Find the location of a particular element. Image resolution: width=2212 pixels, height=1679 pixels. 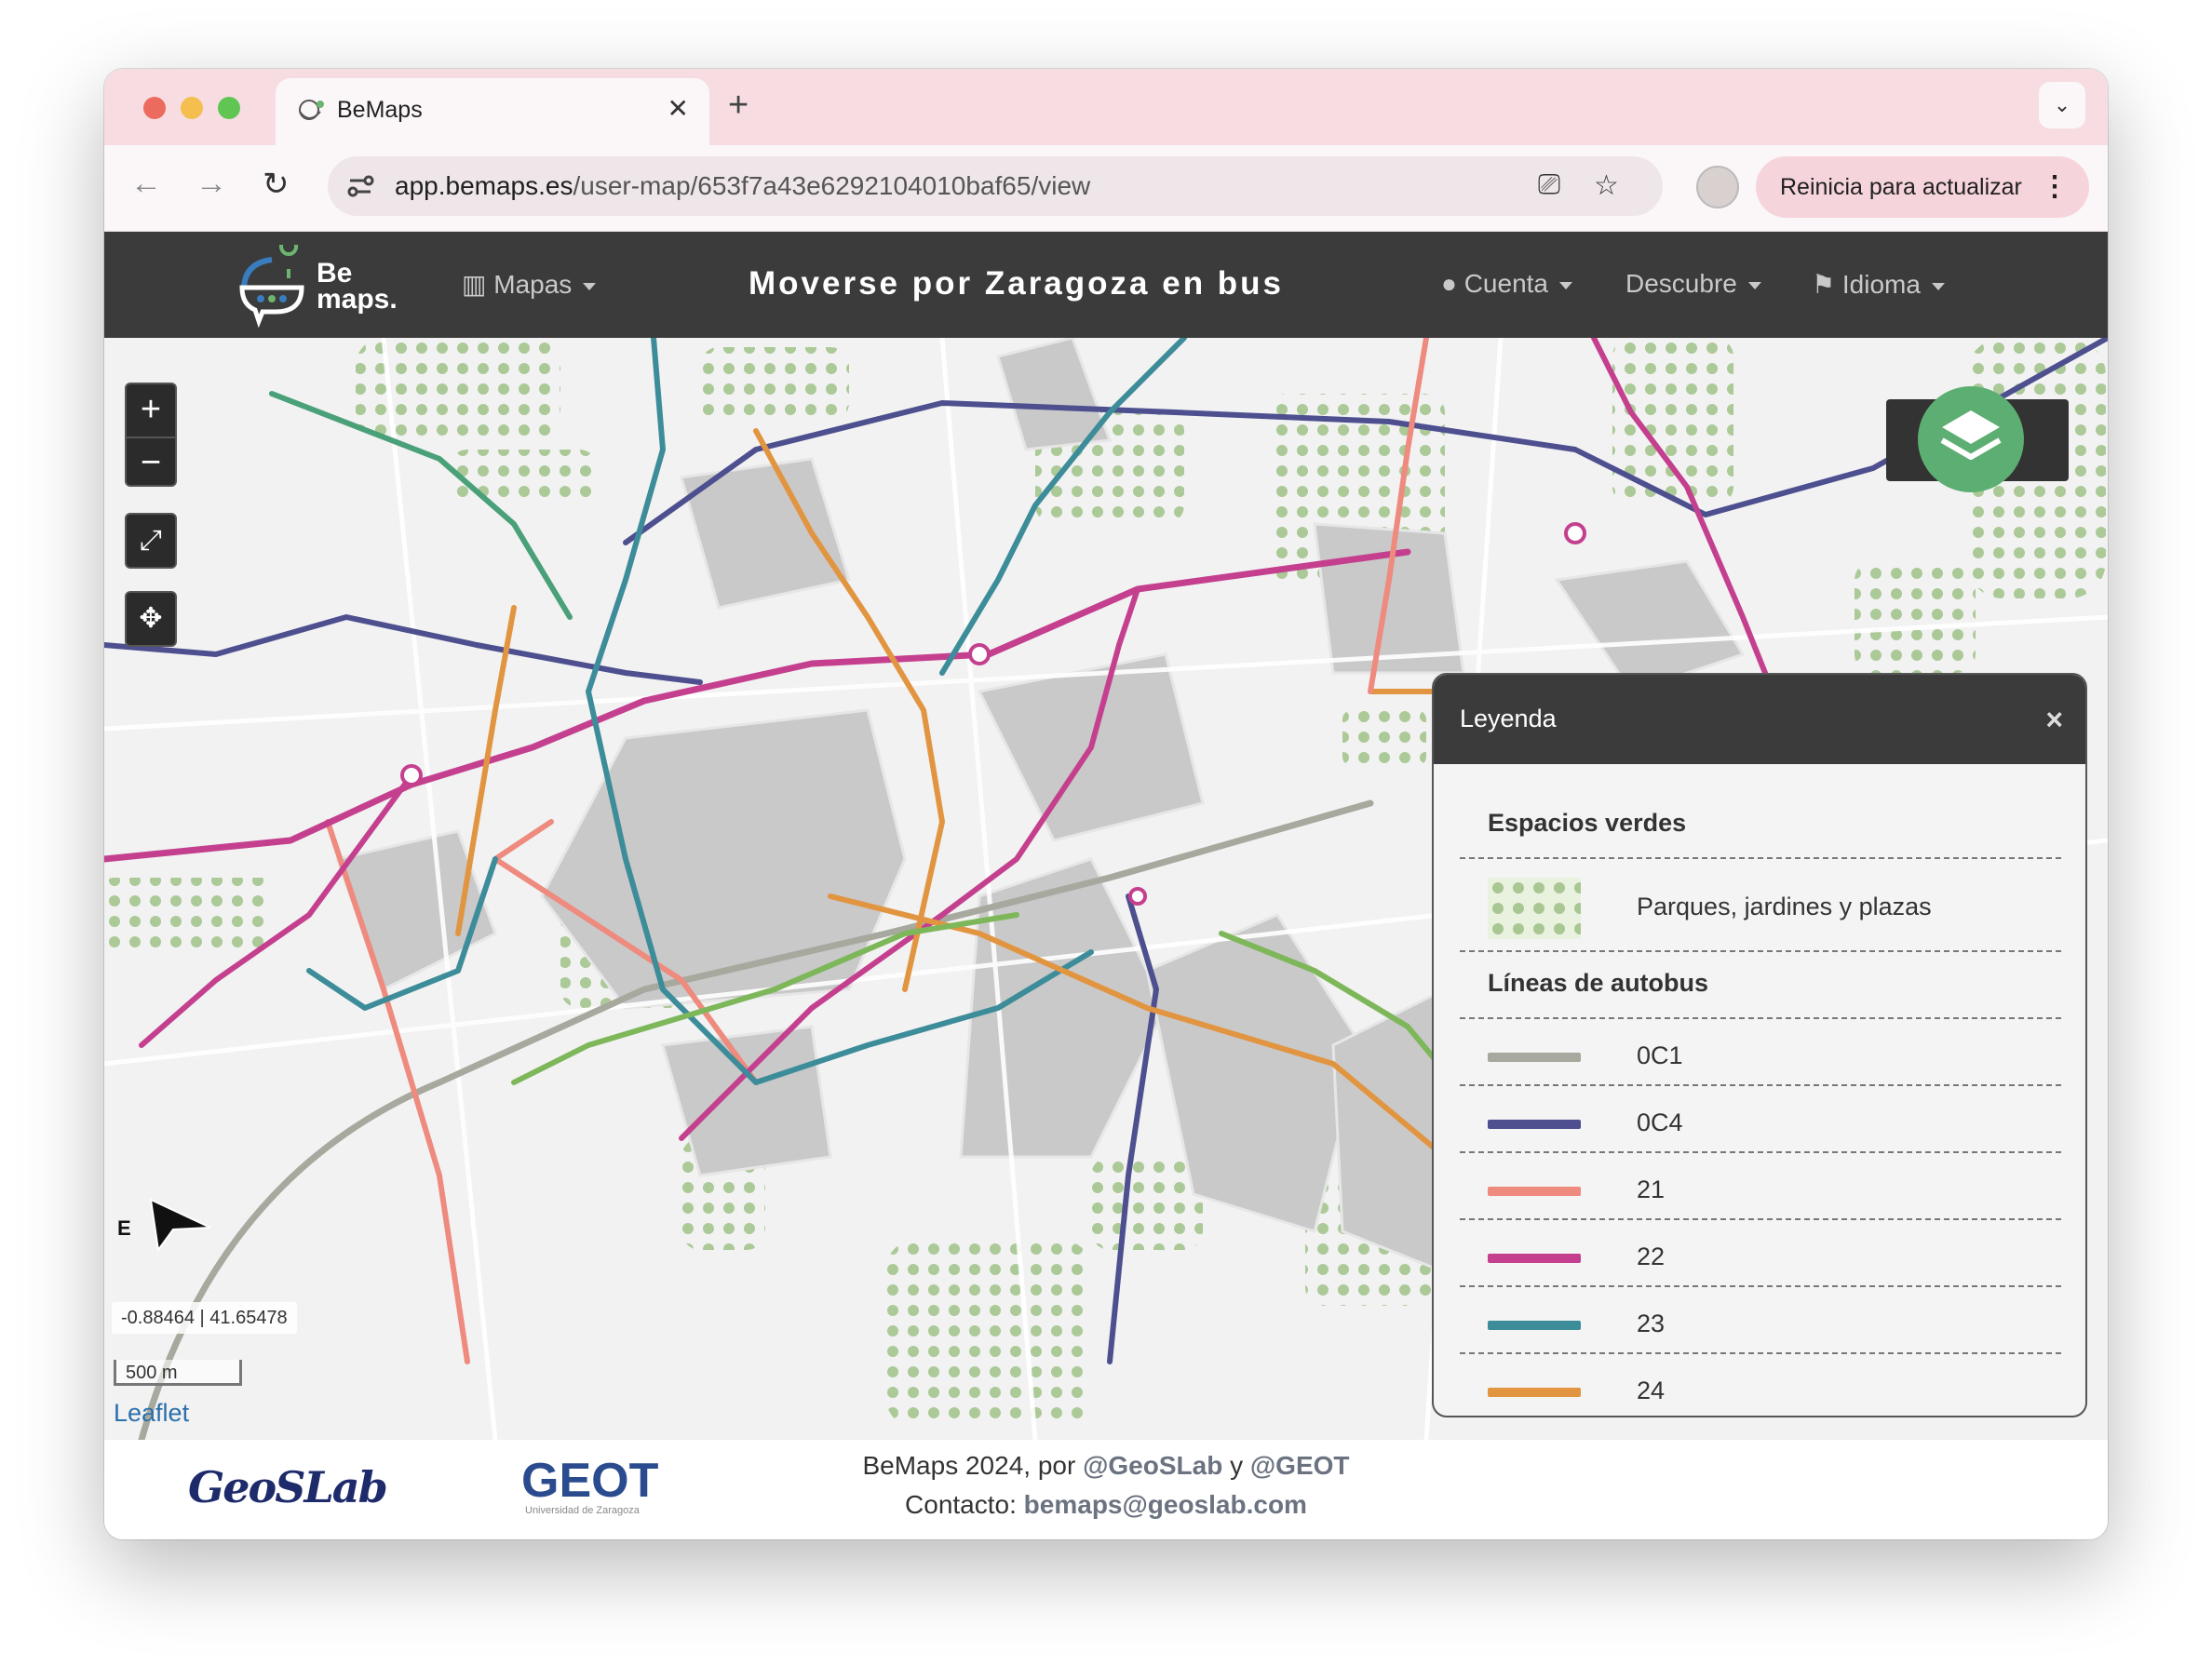

footer-credits: BeMaps 2024, por @GeoSLab y @GEOT is located at coordinates (1106, 1465).